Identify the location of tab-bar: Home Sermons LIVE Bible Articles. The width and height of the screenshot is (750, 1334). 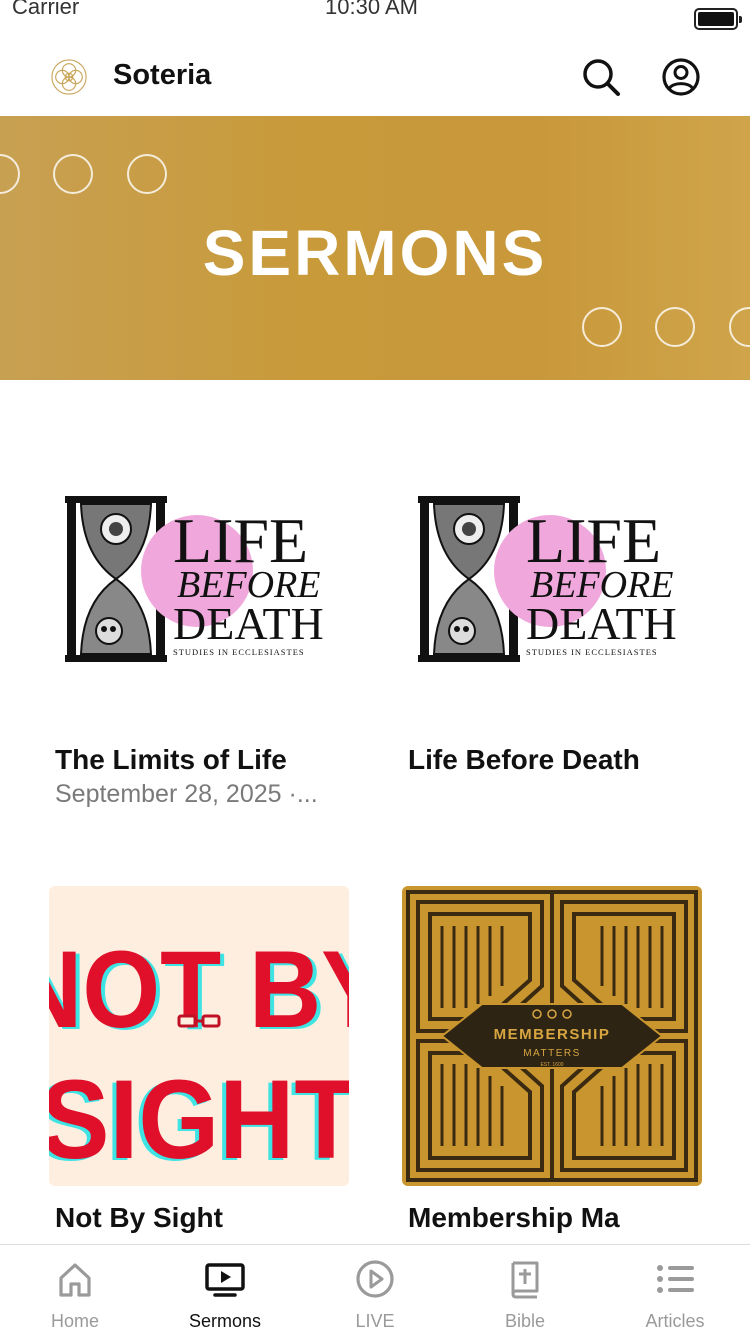
(375, 1289).